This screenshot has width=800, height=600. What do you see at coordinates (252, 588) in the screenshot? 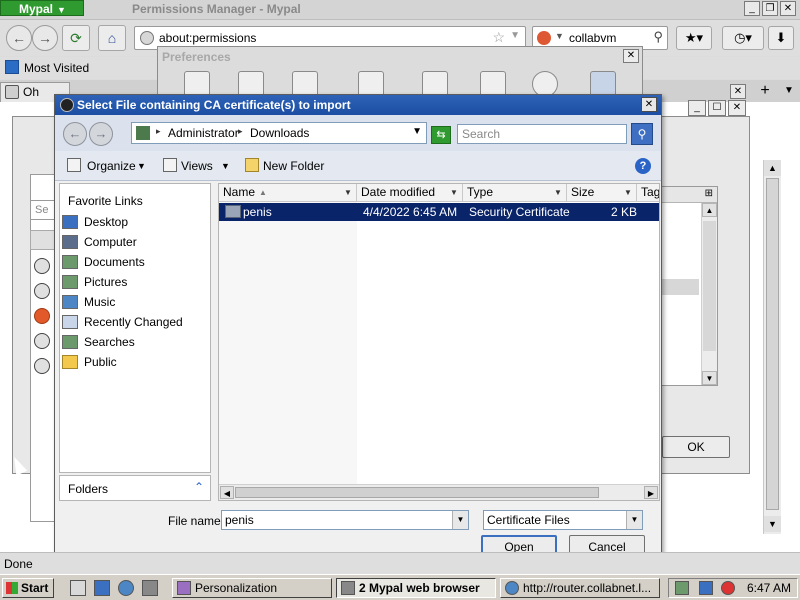
I see `taskbar-personalization: Personalization` at bounding box center [252, 588].